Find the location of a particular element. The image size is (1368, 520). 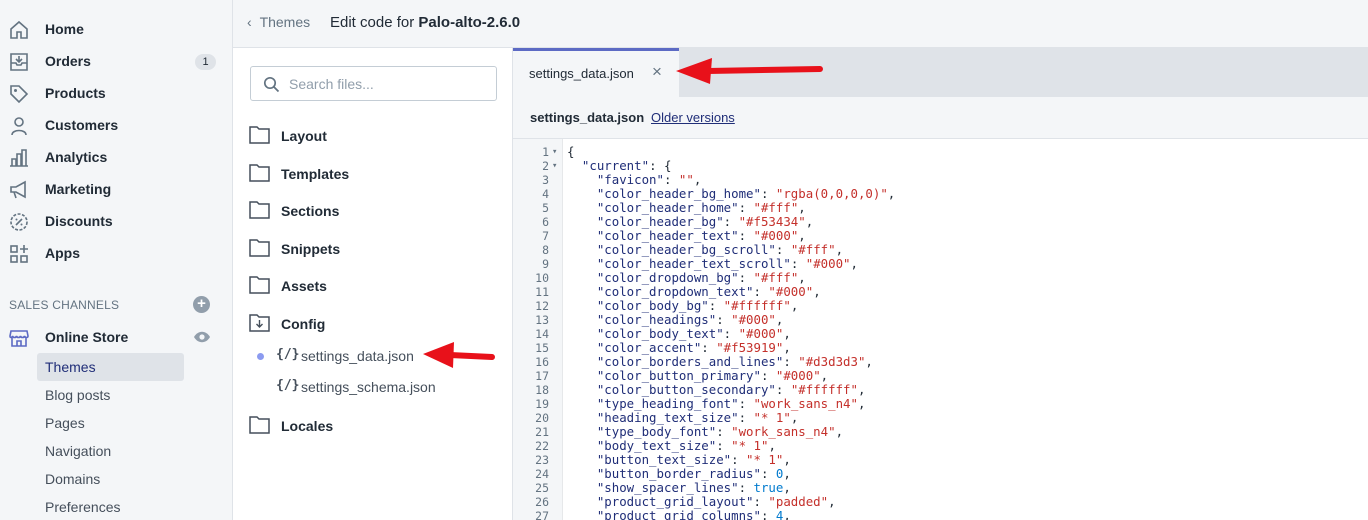

search-files-box is located at coordinates (373, 83).